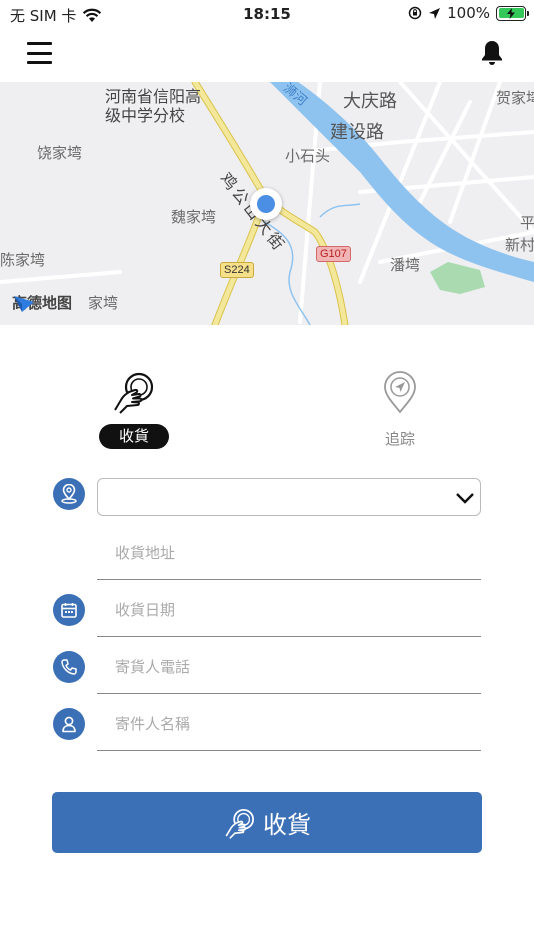  I want to click on sender-name-field, so click(289, 726).